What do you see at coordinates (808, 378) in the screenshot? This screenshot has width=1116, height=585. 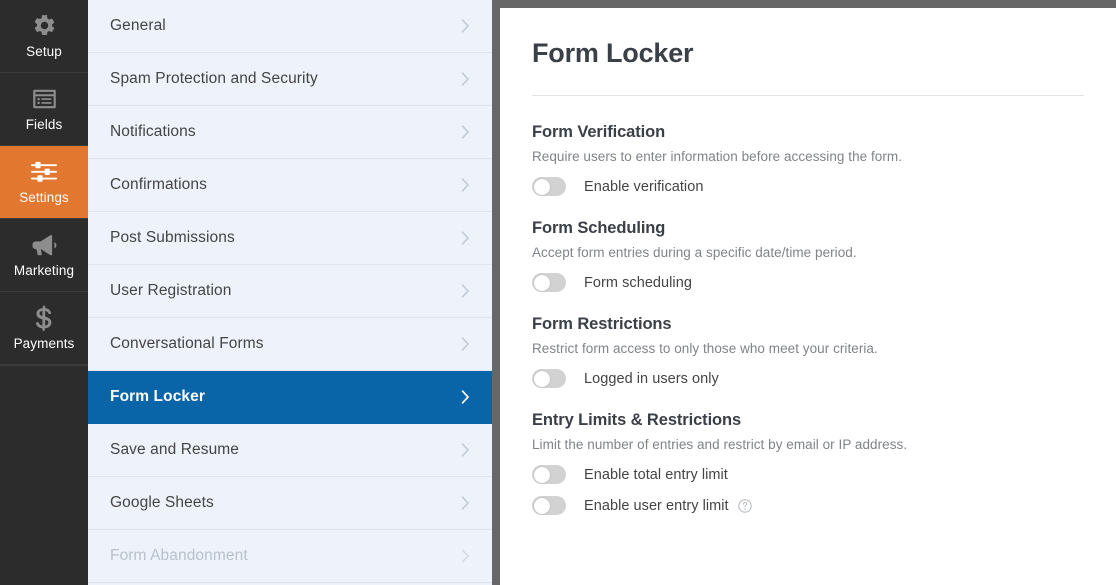 I see `toggle-row-logged-in-users-only: Logged in users only` at bounding box center [808, 378].